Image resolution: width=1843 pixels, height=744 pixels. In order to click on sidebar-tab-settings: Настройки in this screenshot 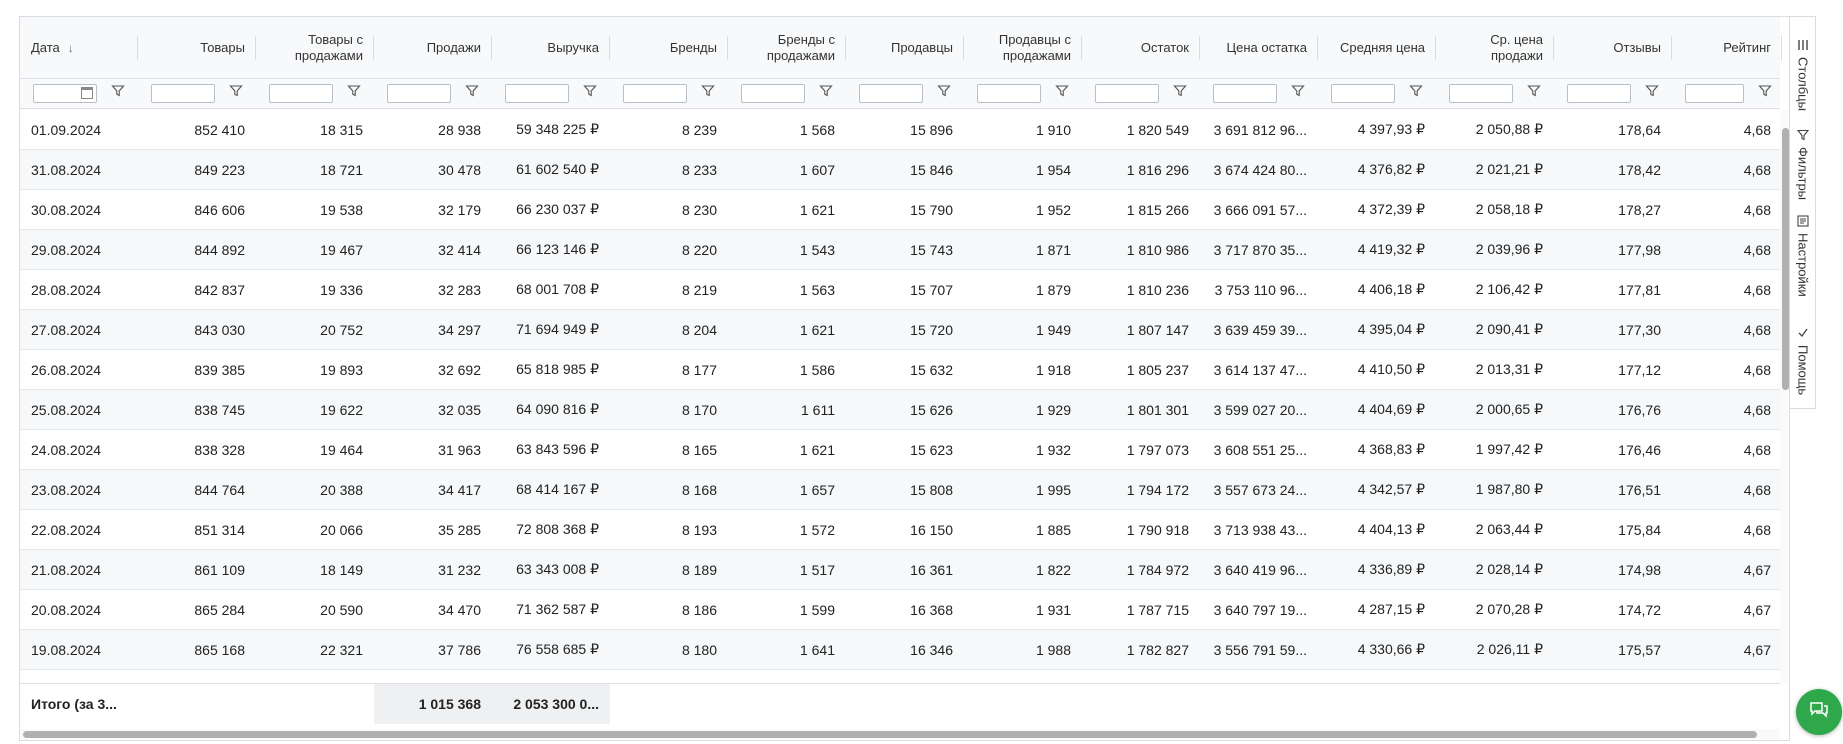, I will do `click(1803, 256)`.